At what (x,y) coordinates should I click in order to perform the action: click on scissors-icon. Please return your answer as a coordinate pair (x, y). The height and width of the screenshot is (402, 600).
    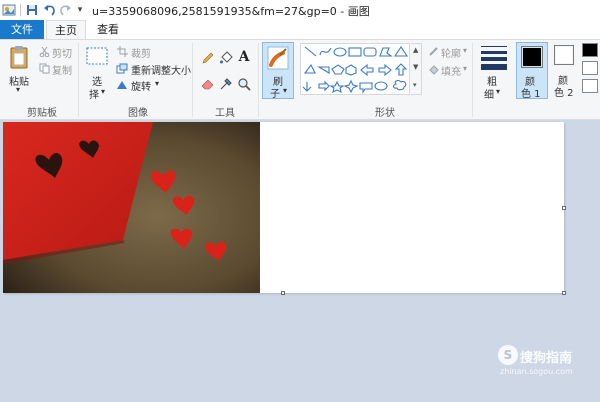
    Looking at the image, I should click on (44, 51).